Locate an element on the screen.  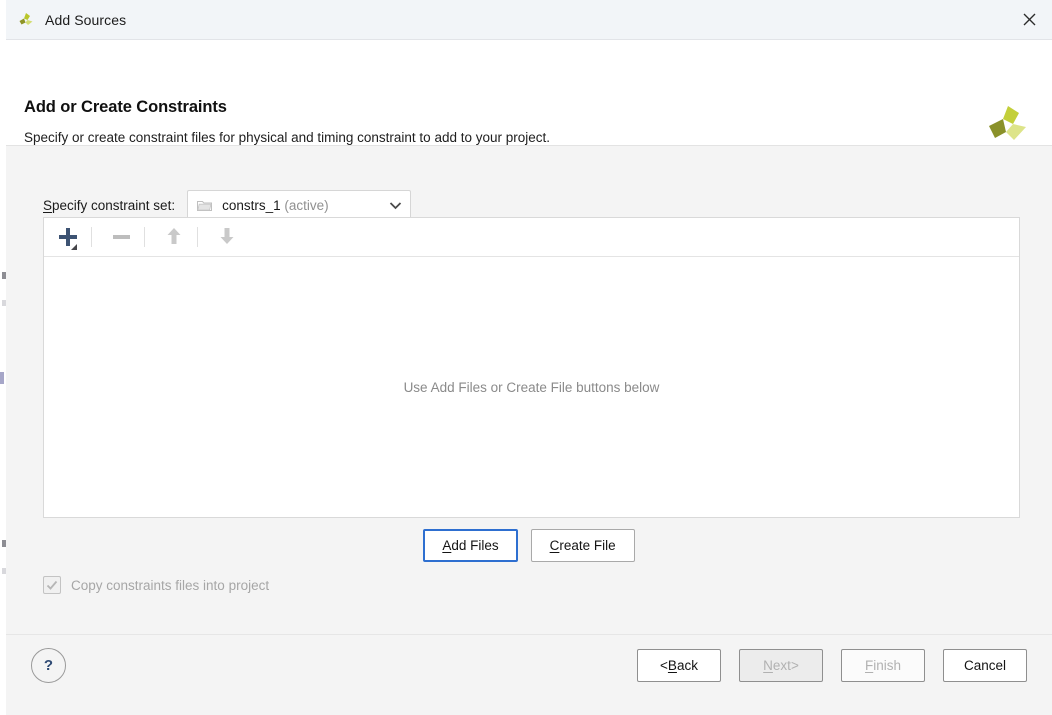
constraint-set-state: (active) is located at coordinates (306, 205).